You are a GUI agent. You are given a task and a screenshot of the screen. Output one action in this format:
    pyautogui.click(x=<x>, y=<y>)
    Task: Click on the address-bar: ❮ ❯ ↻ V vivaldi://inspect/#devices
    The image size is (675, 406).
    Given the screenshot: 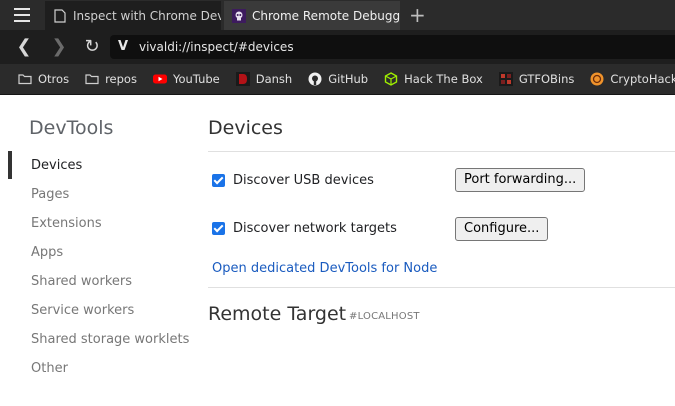 What is the action you would take?
    pyautogui.click(x=337, y=47)
    